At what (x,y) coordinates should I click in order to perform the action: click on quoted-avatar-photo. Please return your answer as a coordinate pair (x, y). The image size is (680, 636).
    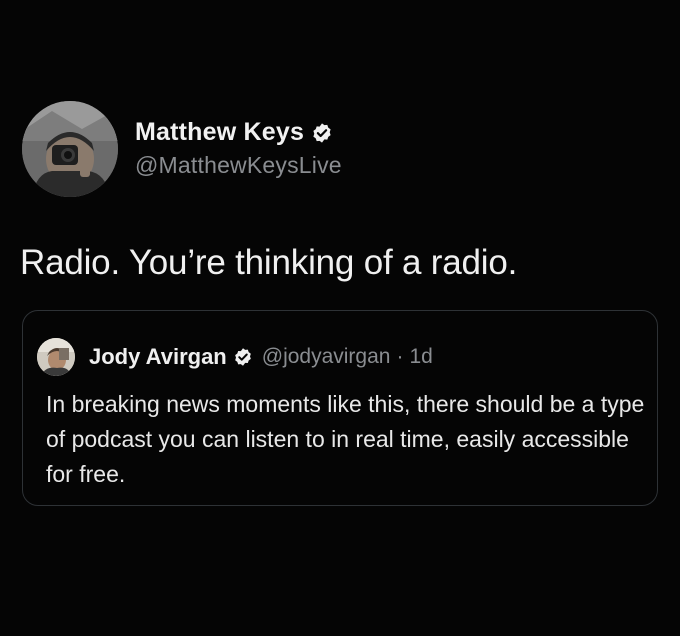
    Looking at the image, I should click on (56, 357).